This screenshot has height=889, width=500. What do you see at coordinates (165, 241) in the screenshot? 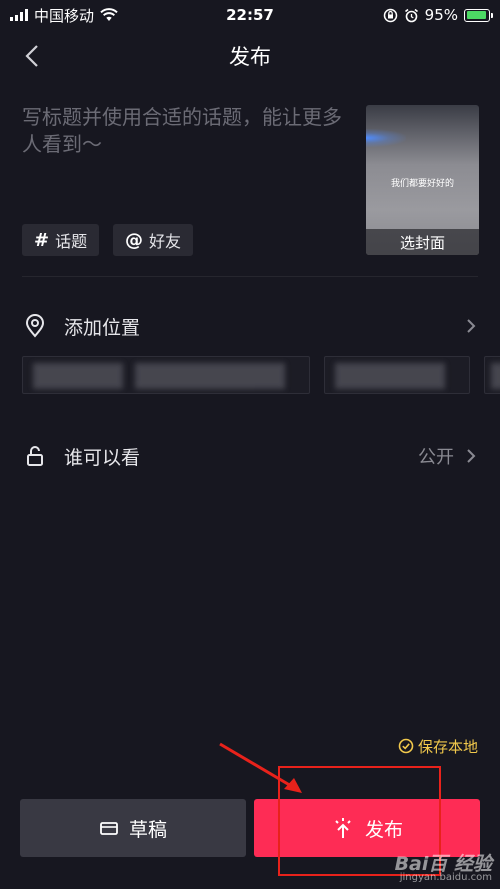
I see `mention-friends-chip-label: 好友` at bounding box center [165, 241].